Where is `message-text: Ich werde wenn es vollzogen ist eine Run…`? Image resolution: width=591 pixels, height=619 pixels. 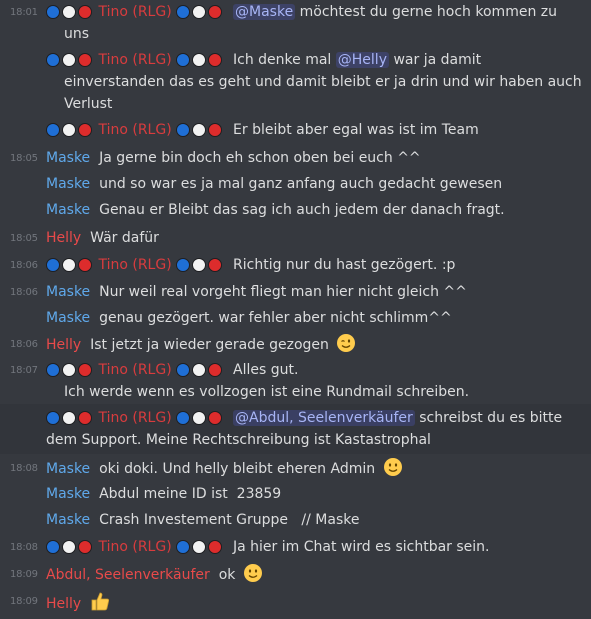 message-text: Ich werde wenn es vollzogen ist eine Run… is located at coordinates (267, 392).